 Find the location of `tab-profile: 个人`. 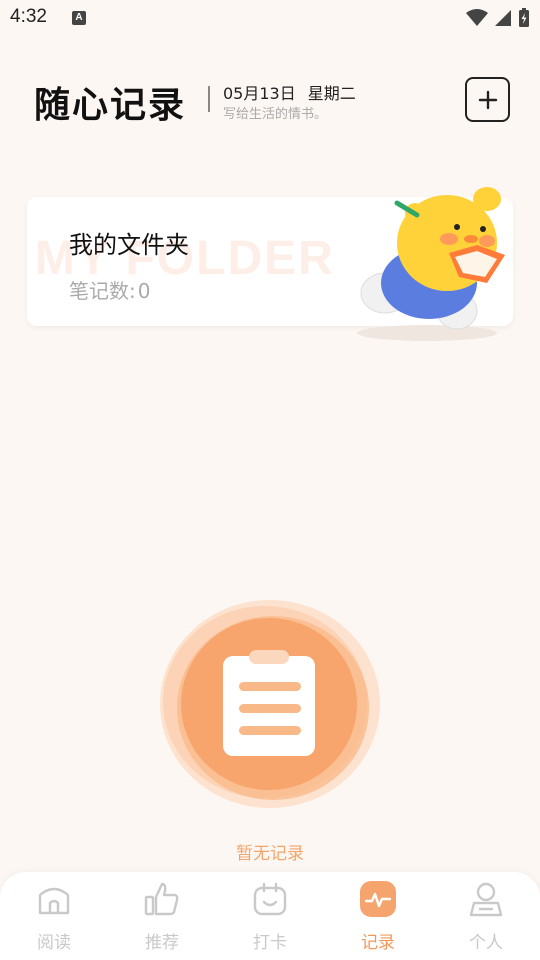

tab-profile: 个人 is located at coordinates (486, 916).